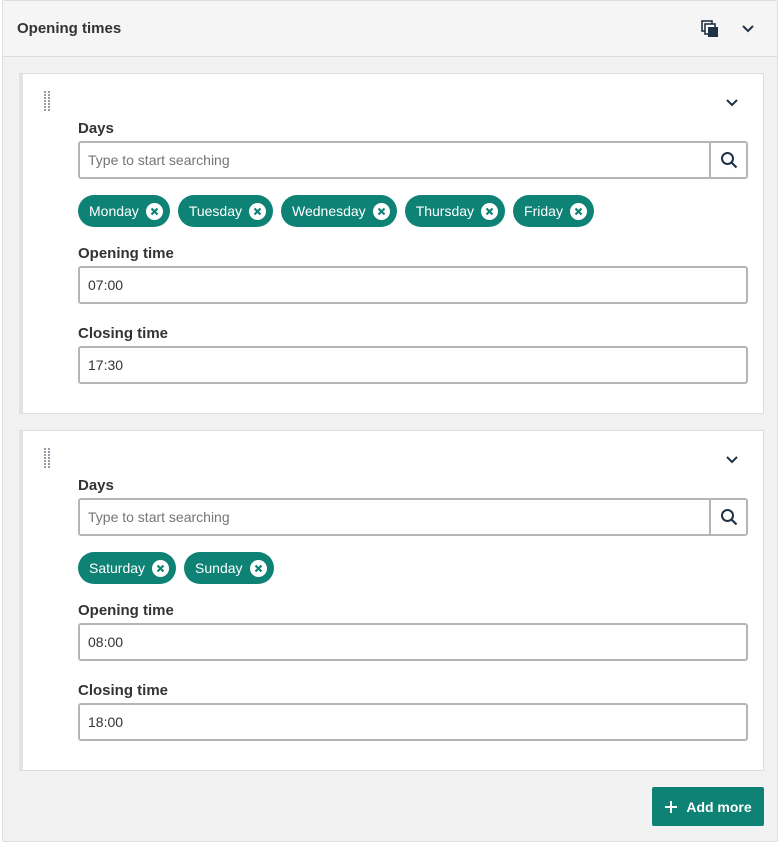 Image resolution: width=780 pixels, height=854 pixels. What do you see at coordinates (710, 29) in the screenshot?
I see `copy-stack-icon` at bounding box center [710, 29].